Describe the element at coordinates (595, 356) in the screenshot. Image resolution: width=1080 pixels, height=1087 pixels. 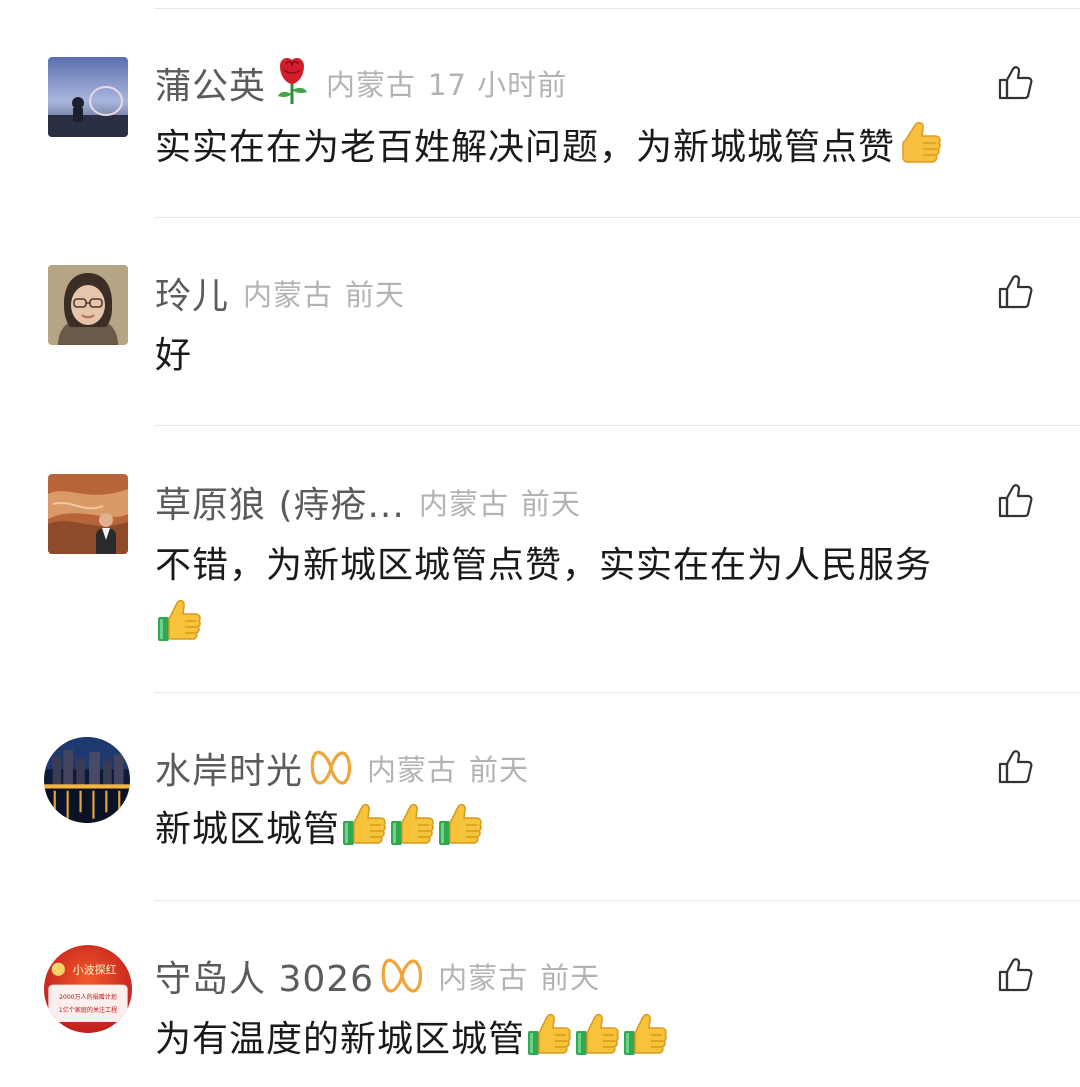
I see `comment-text-block: 好` at that location.